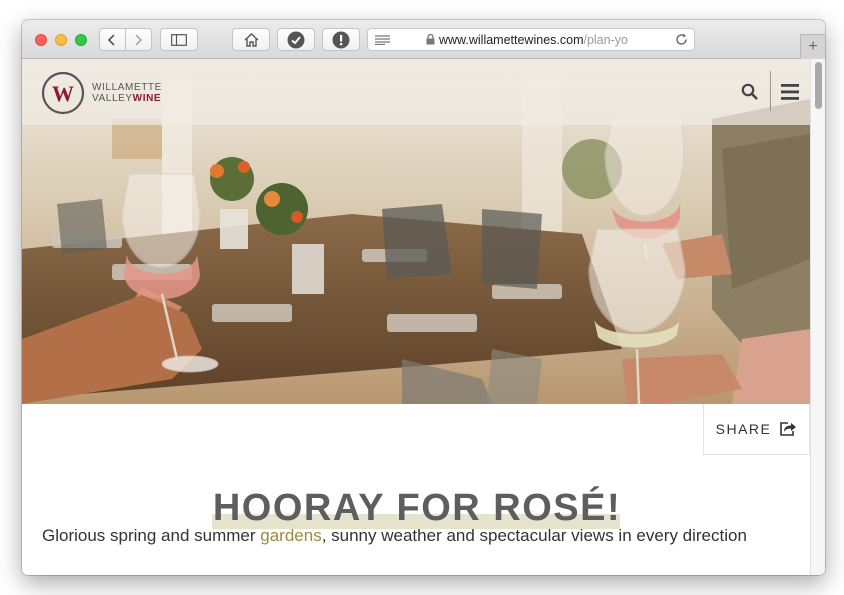  Describe the element at coordinates (416, 92) in the screenshot. I see `site-header: W WILLAMETTE VALLEYWINE` at that location.